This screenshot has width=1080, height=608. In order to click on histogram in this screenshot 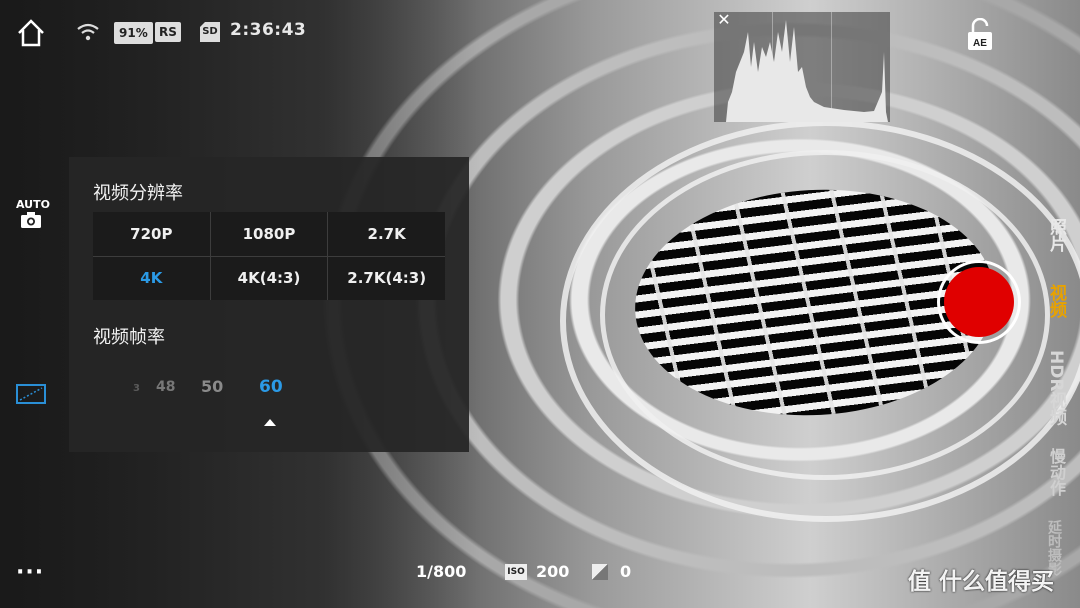, I will do `click(802, 67)`.